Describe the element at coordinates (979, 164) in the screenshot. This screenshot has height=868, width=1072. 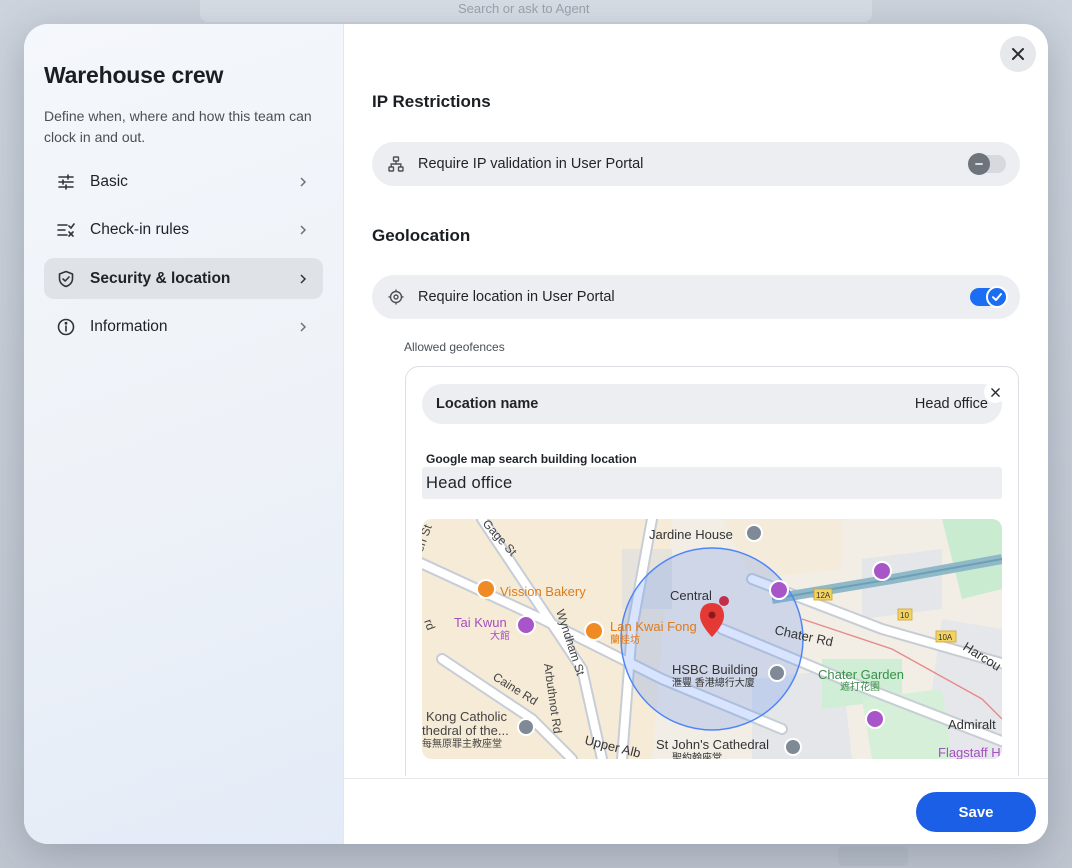
I see `toggle-off-knob` at that location.